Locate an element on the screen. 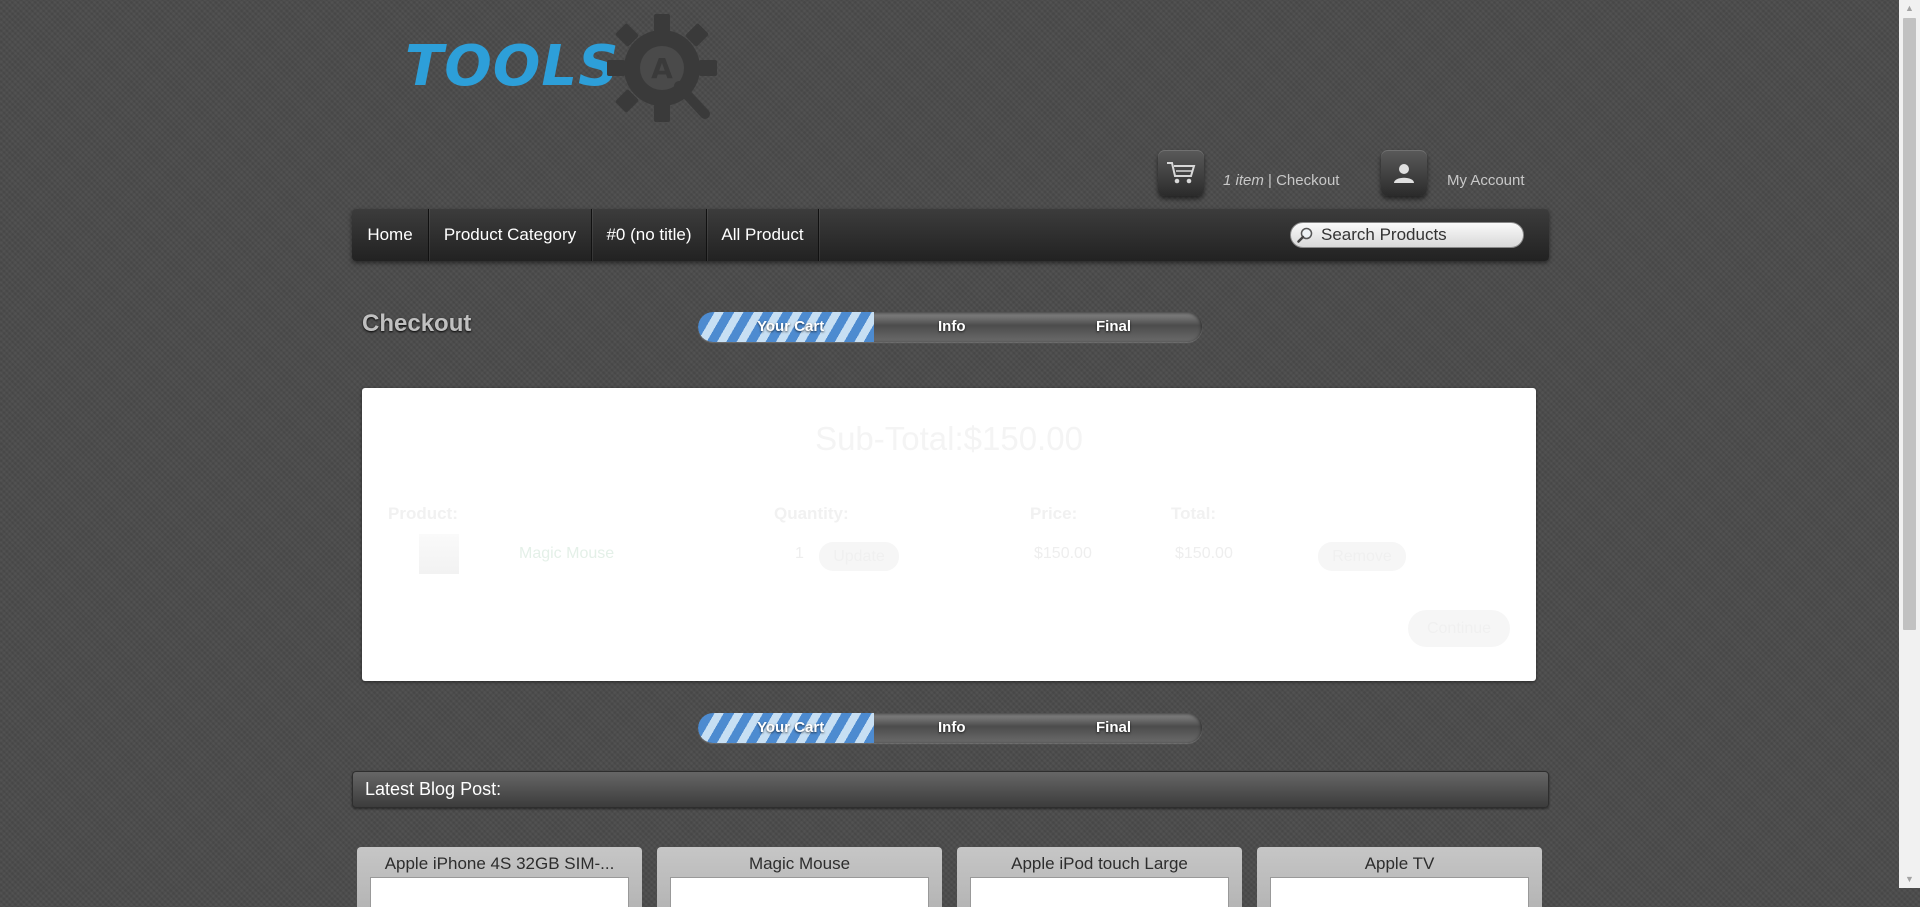 The width and height of the screenshot is (1920, 907). account-button is located at coordinates (1404, 173).